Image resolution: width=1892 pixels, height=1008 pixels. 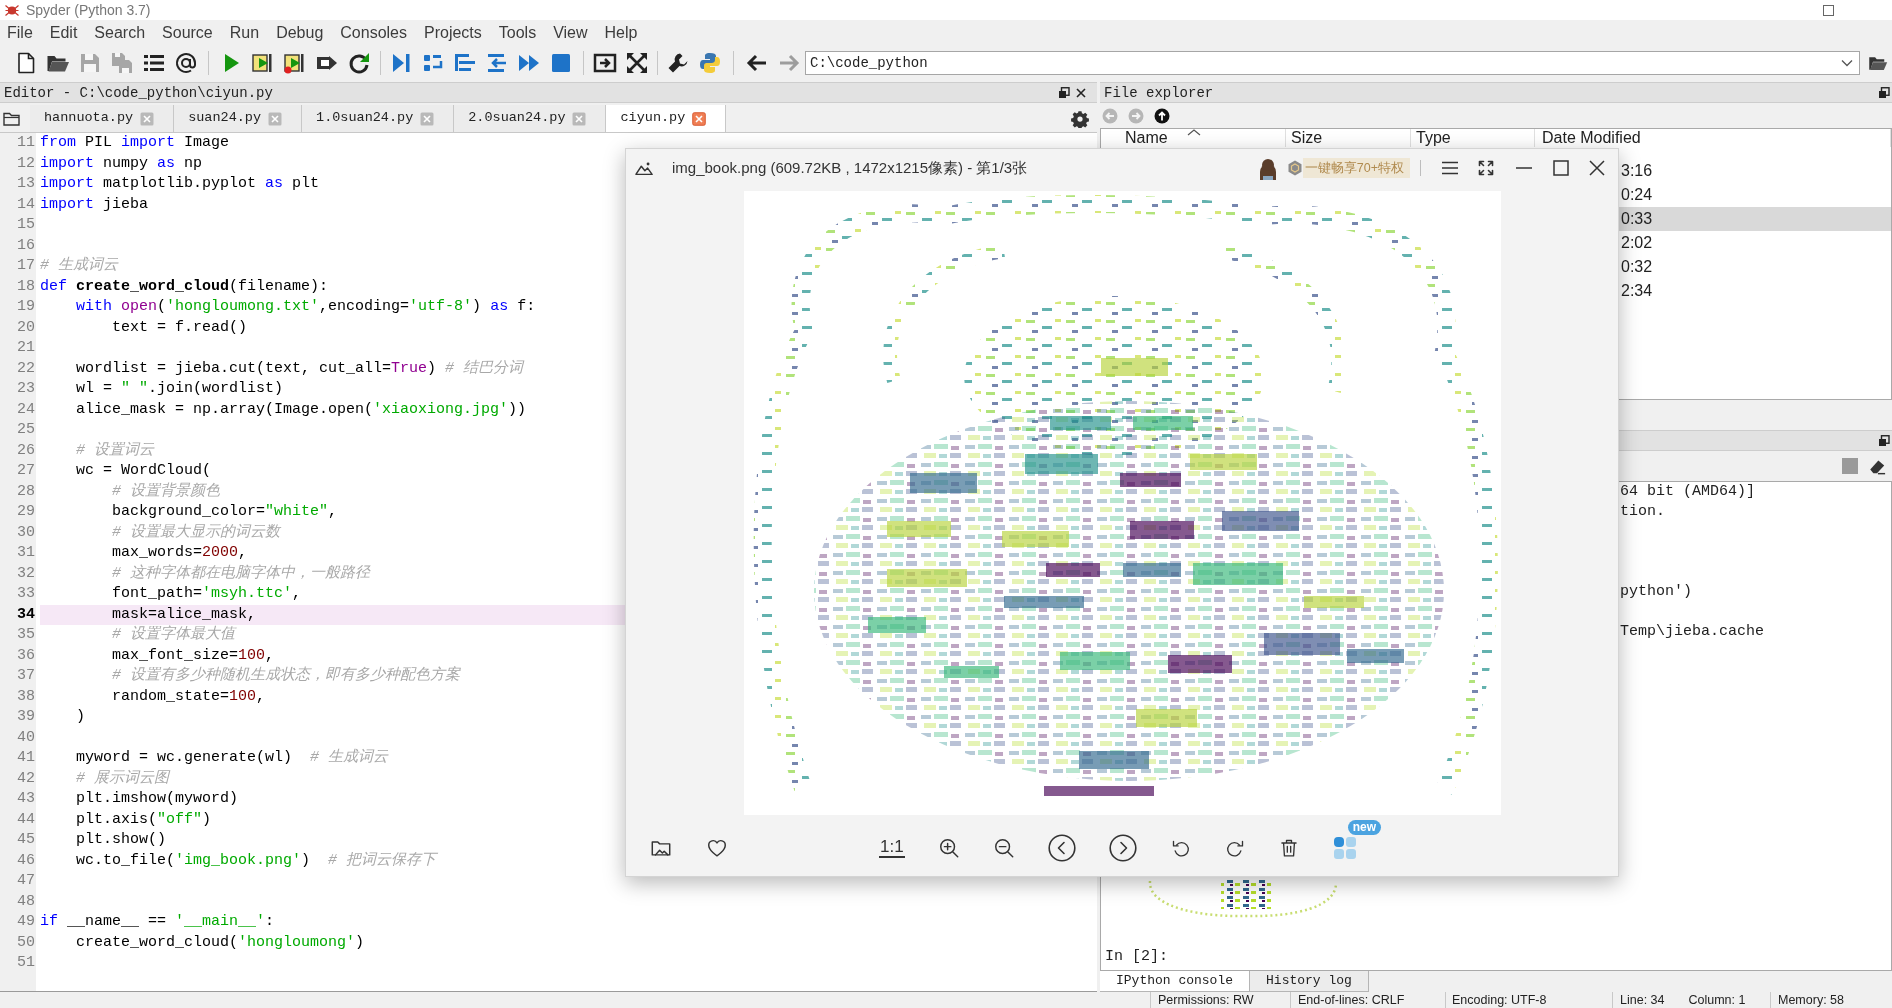 What do you see at coordinates (1332, 63) in the screenshot?
I see `path-combo-box: C:\code_python` at bounding box center [1332, 63].